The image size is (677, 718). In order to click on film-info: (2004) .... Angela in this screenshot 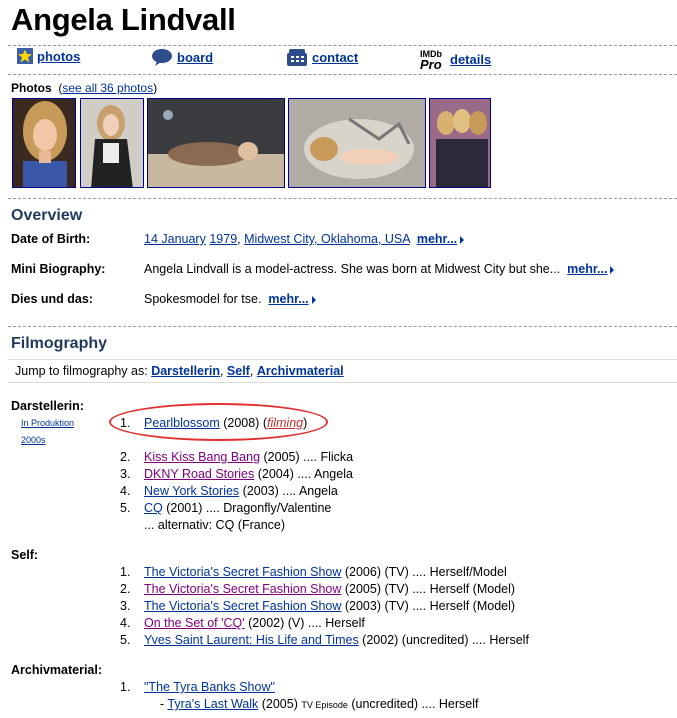, I will do `click(303, 474)`.